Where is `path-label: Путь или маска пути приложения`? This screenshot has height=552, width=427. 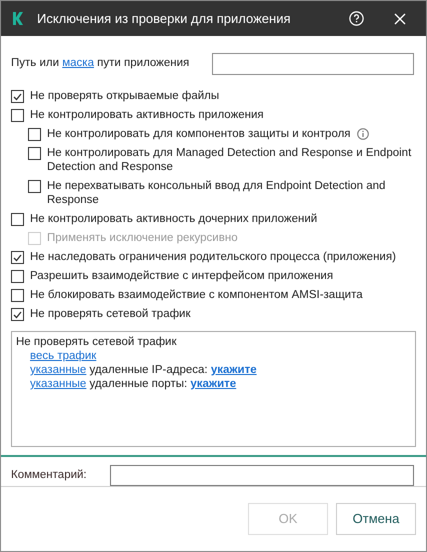
path-label: Путь или маска пути приложения is located at coordinates (100, 64).